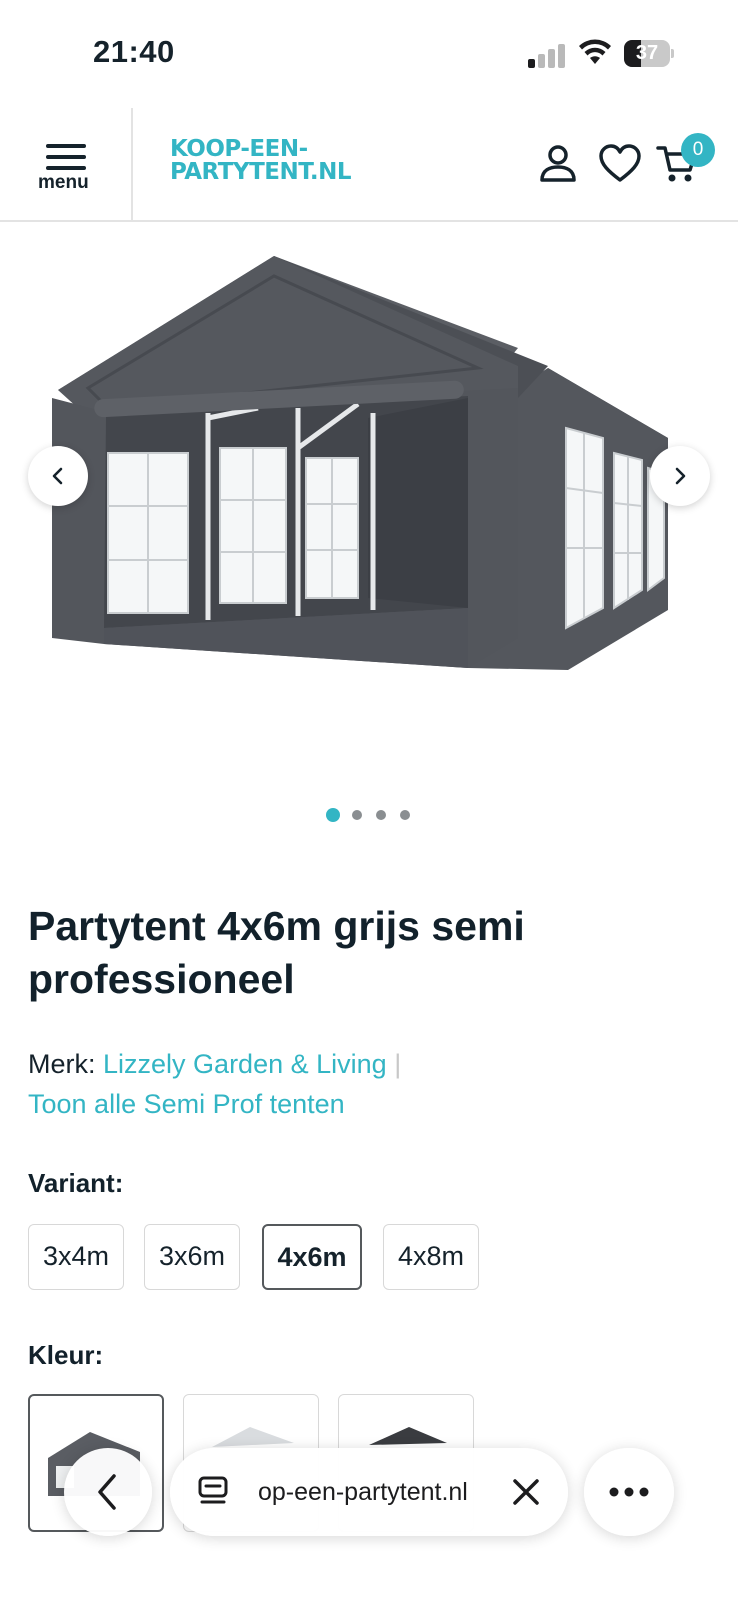 Image resolution: width=738 pixels, height=1600 pixels. I want to click on site-logo: KOOP-EEN- PARTYTENT.NL, so click(270, 161).